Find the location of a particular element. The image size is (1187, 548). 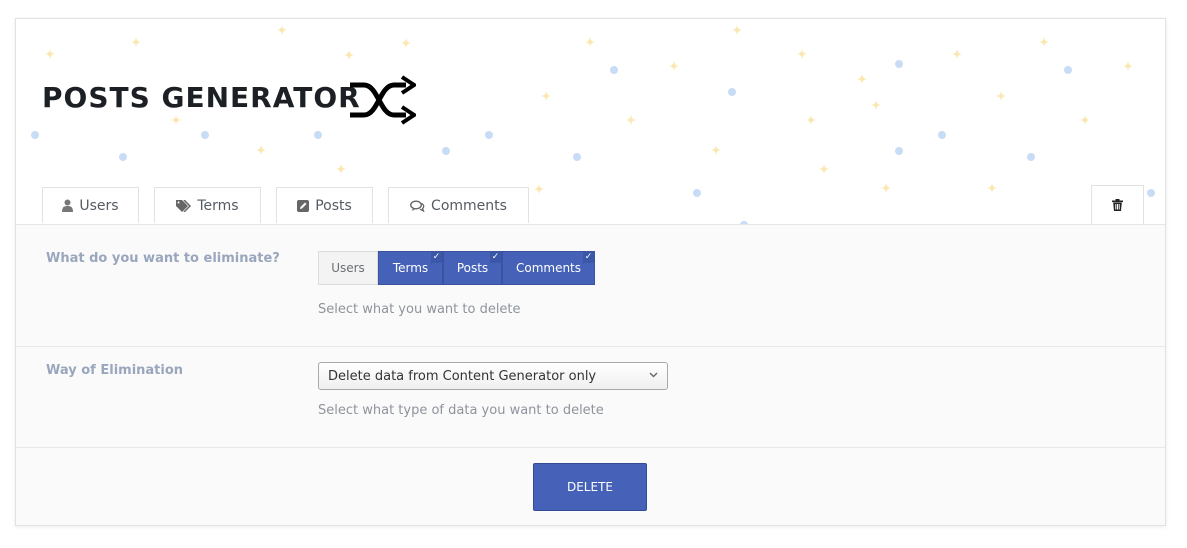

way-label: Way of Elimination is located at coordinates (115, 370).